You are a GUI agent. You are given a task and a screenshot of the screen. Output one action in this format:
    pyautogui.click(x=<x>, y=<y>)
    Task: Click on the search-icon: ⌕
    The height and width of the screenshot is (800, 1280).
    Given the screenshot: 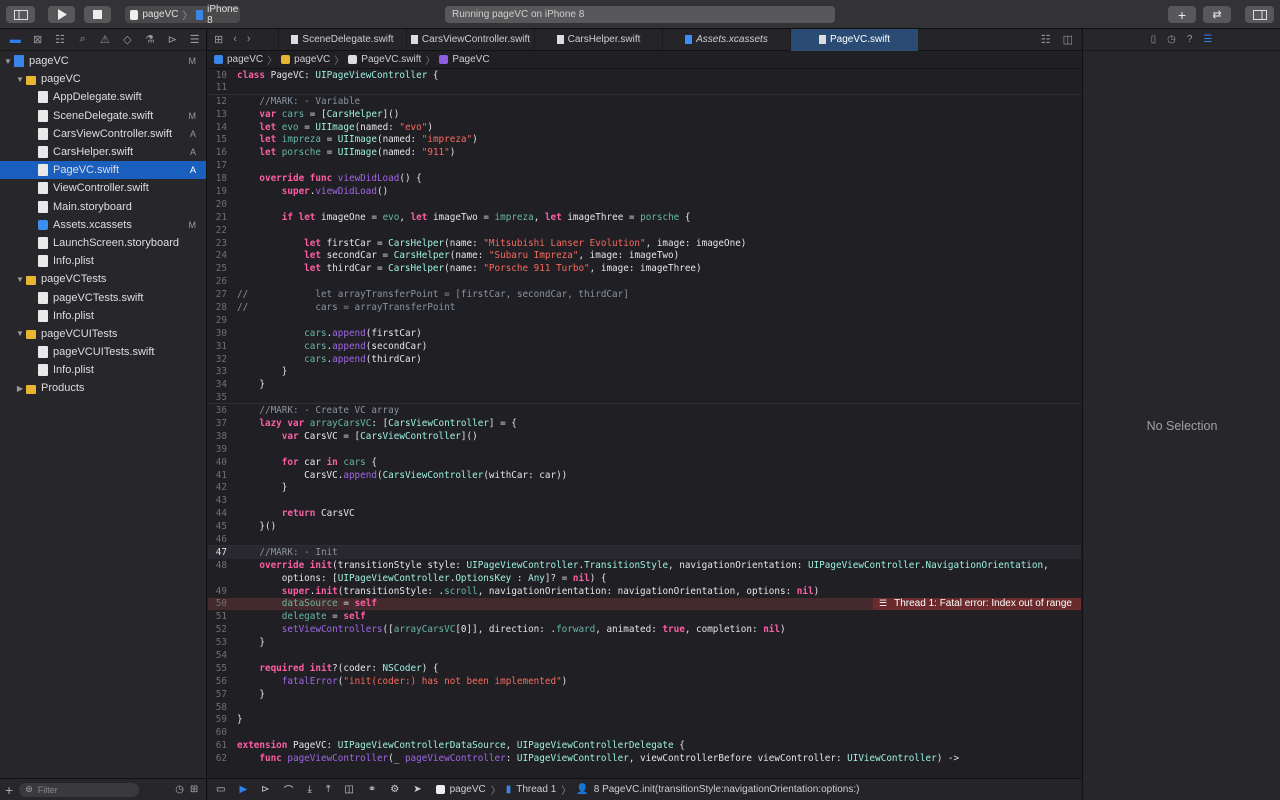 What is the action you would take?
    pyautogui.click(x=82, y=39)
    